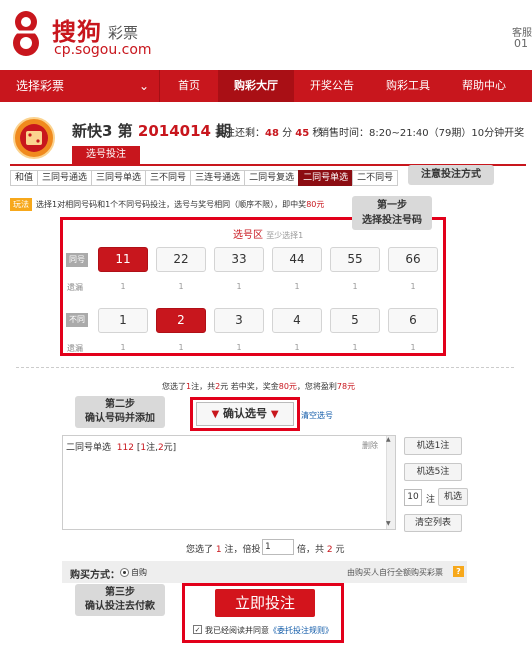 The height and width of the screenshot is (650, 532). Describe the element at coordinates (239, 259) in the screenshot. I see `same-number-ball-button: 33` at that location.